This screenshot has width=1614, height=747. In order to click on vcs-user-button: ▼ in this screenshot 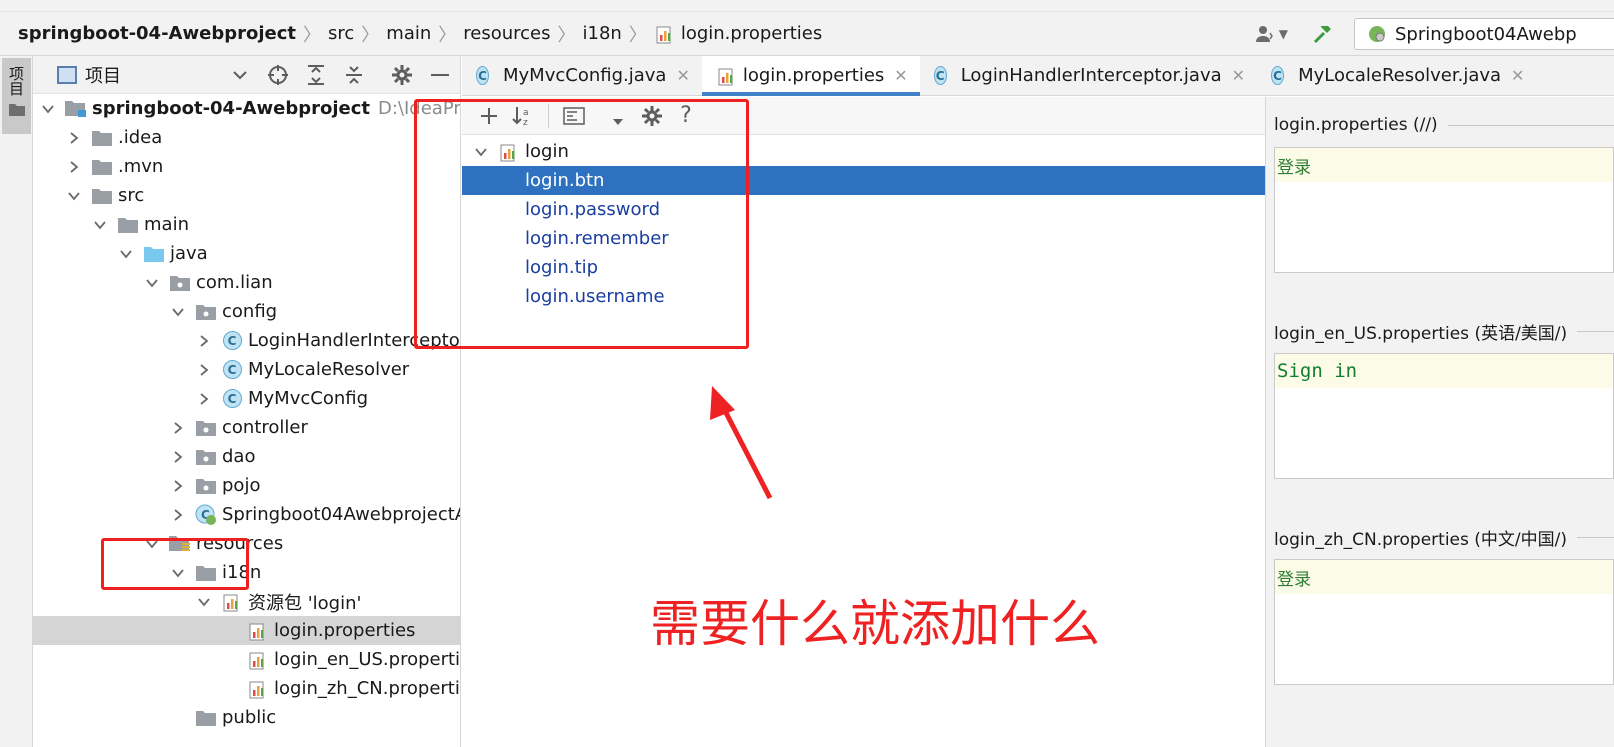, I will do `click(1271, 34)`.